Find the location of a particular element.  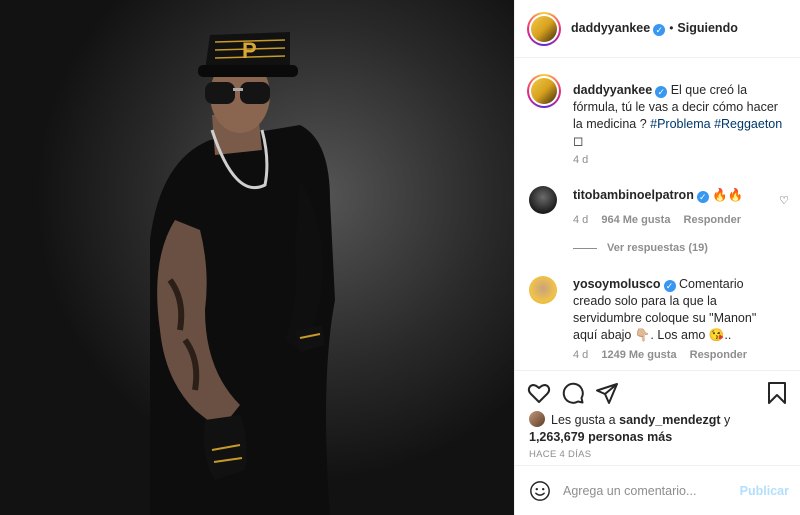

liker-username: sandy_mendezgt is located at coordinates (669, 420).